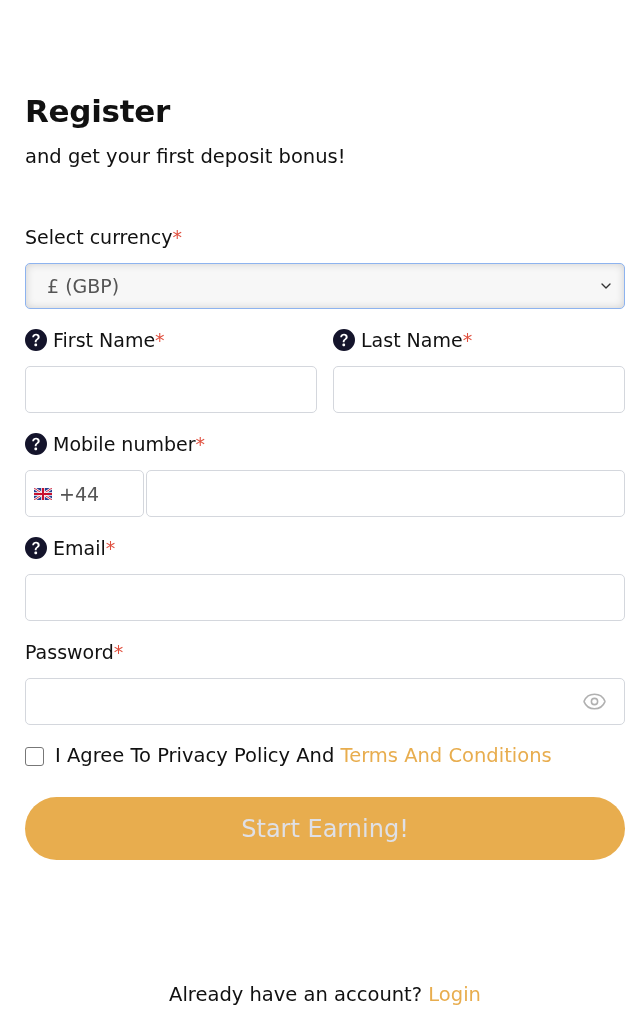  Describe the element at coordinates (43, 493) in the screenshot. I see `flag-icon` at that location.